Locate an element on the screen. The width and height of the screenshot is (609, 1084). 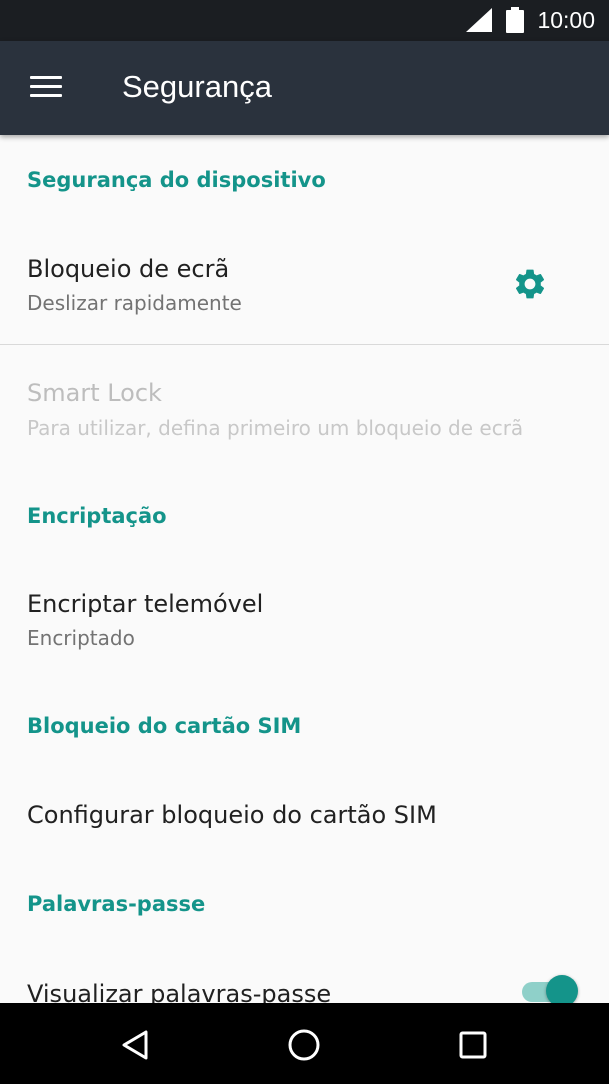
navigation-bar is located at coordinates (304, 1043).